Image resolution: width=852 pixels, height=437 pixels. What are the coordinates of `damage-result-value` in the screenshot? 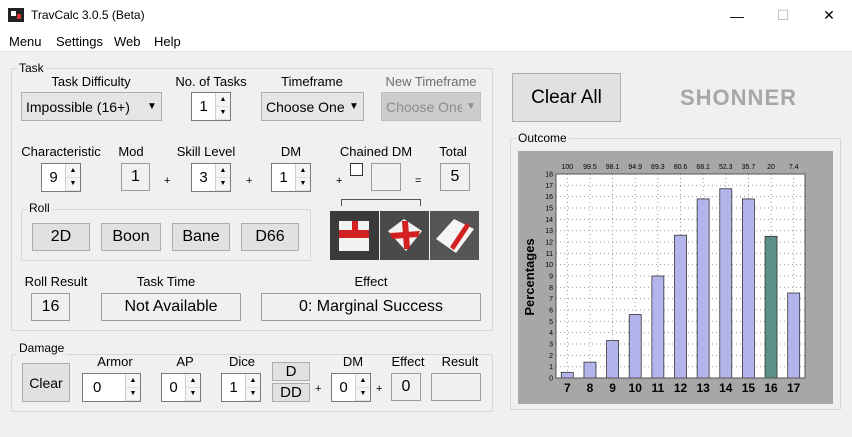 It's located at (456, 387).